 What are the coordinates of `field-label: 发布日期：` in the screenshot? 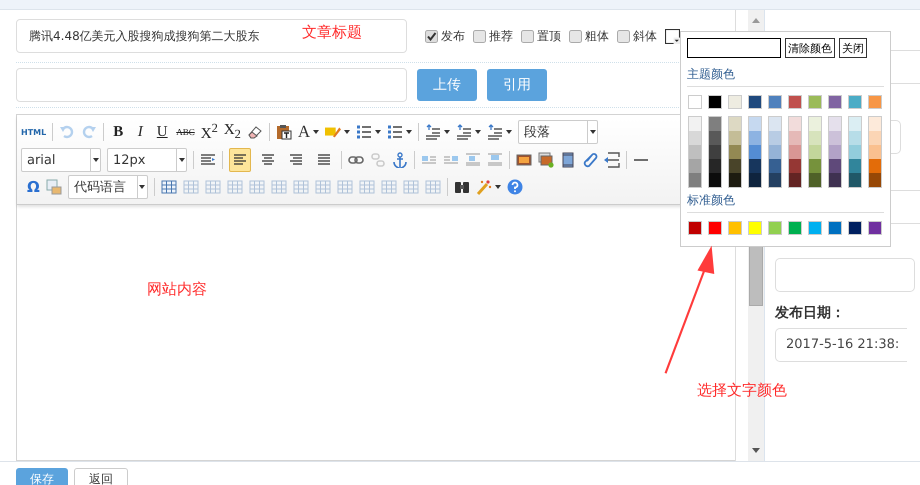 It's located at (810, 313).